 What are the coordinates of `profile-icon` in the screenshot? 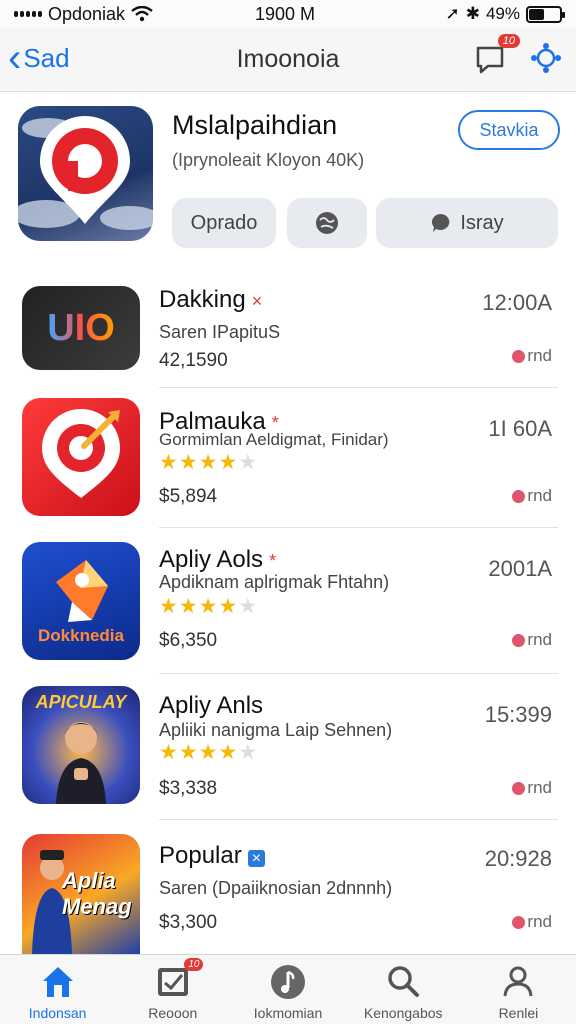 It's located at (518, 981).